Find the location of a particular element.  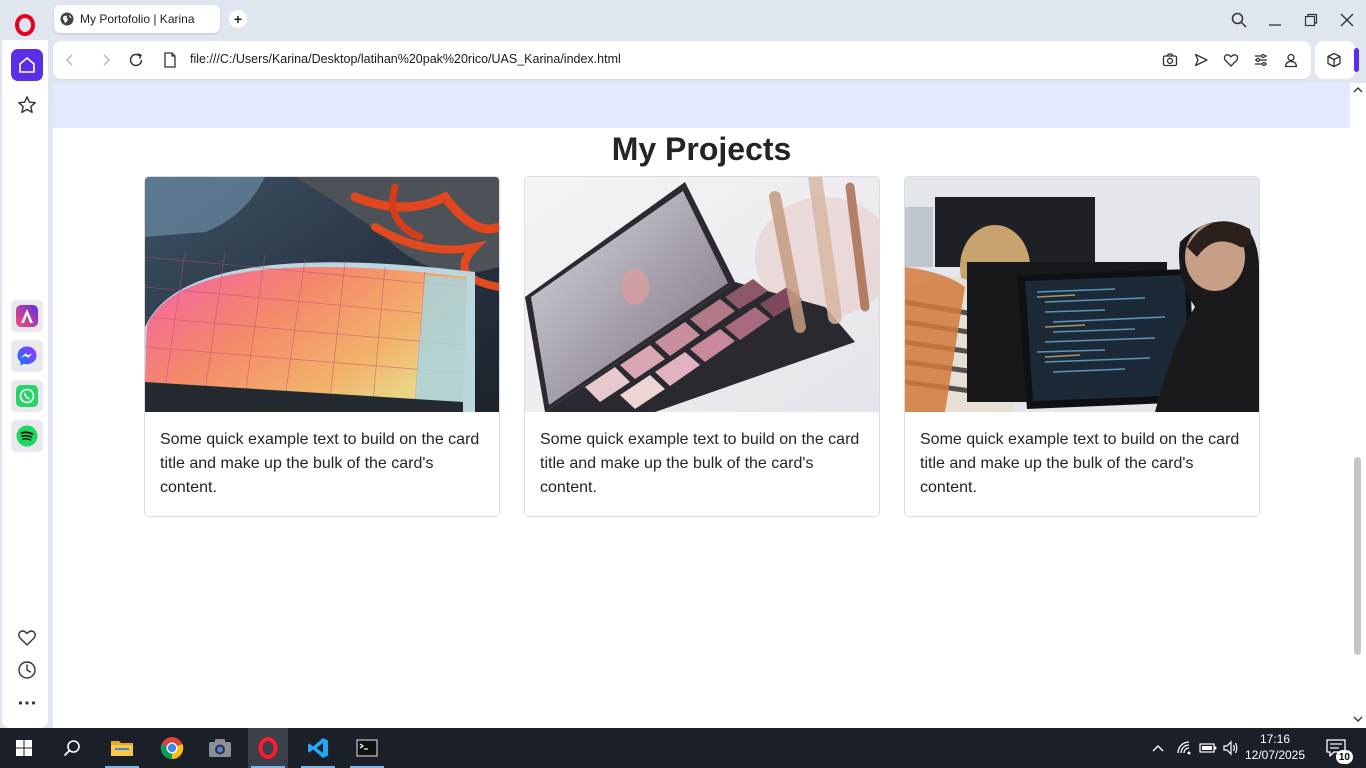

taskbar-camera is located at coordinates (220, 748).